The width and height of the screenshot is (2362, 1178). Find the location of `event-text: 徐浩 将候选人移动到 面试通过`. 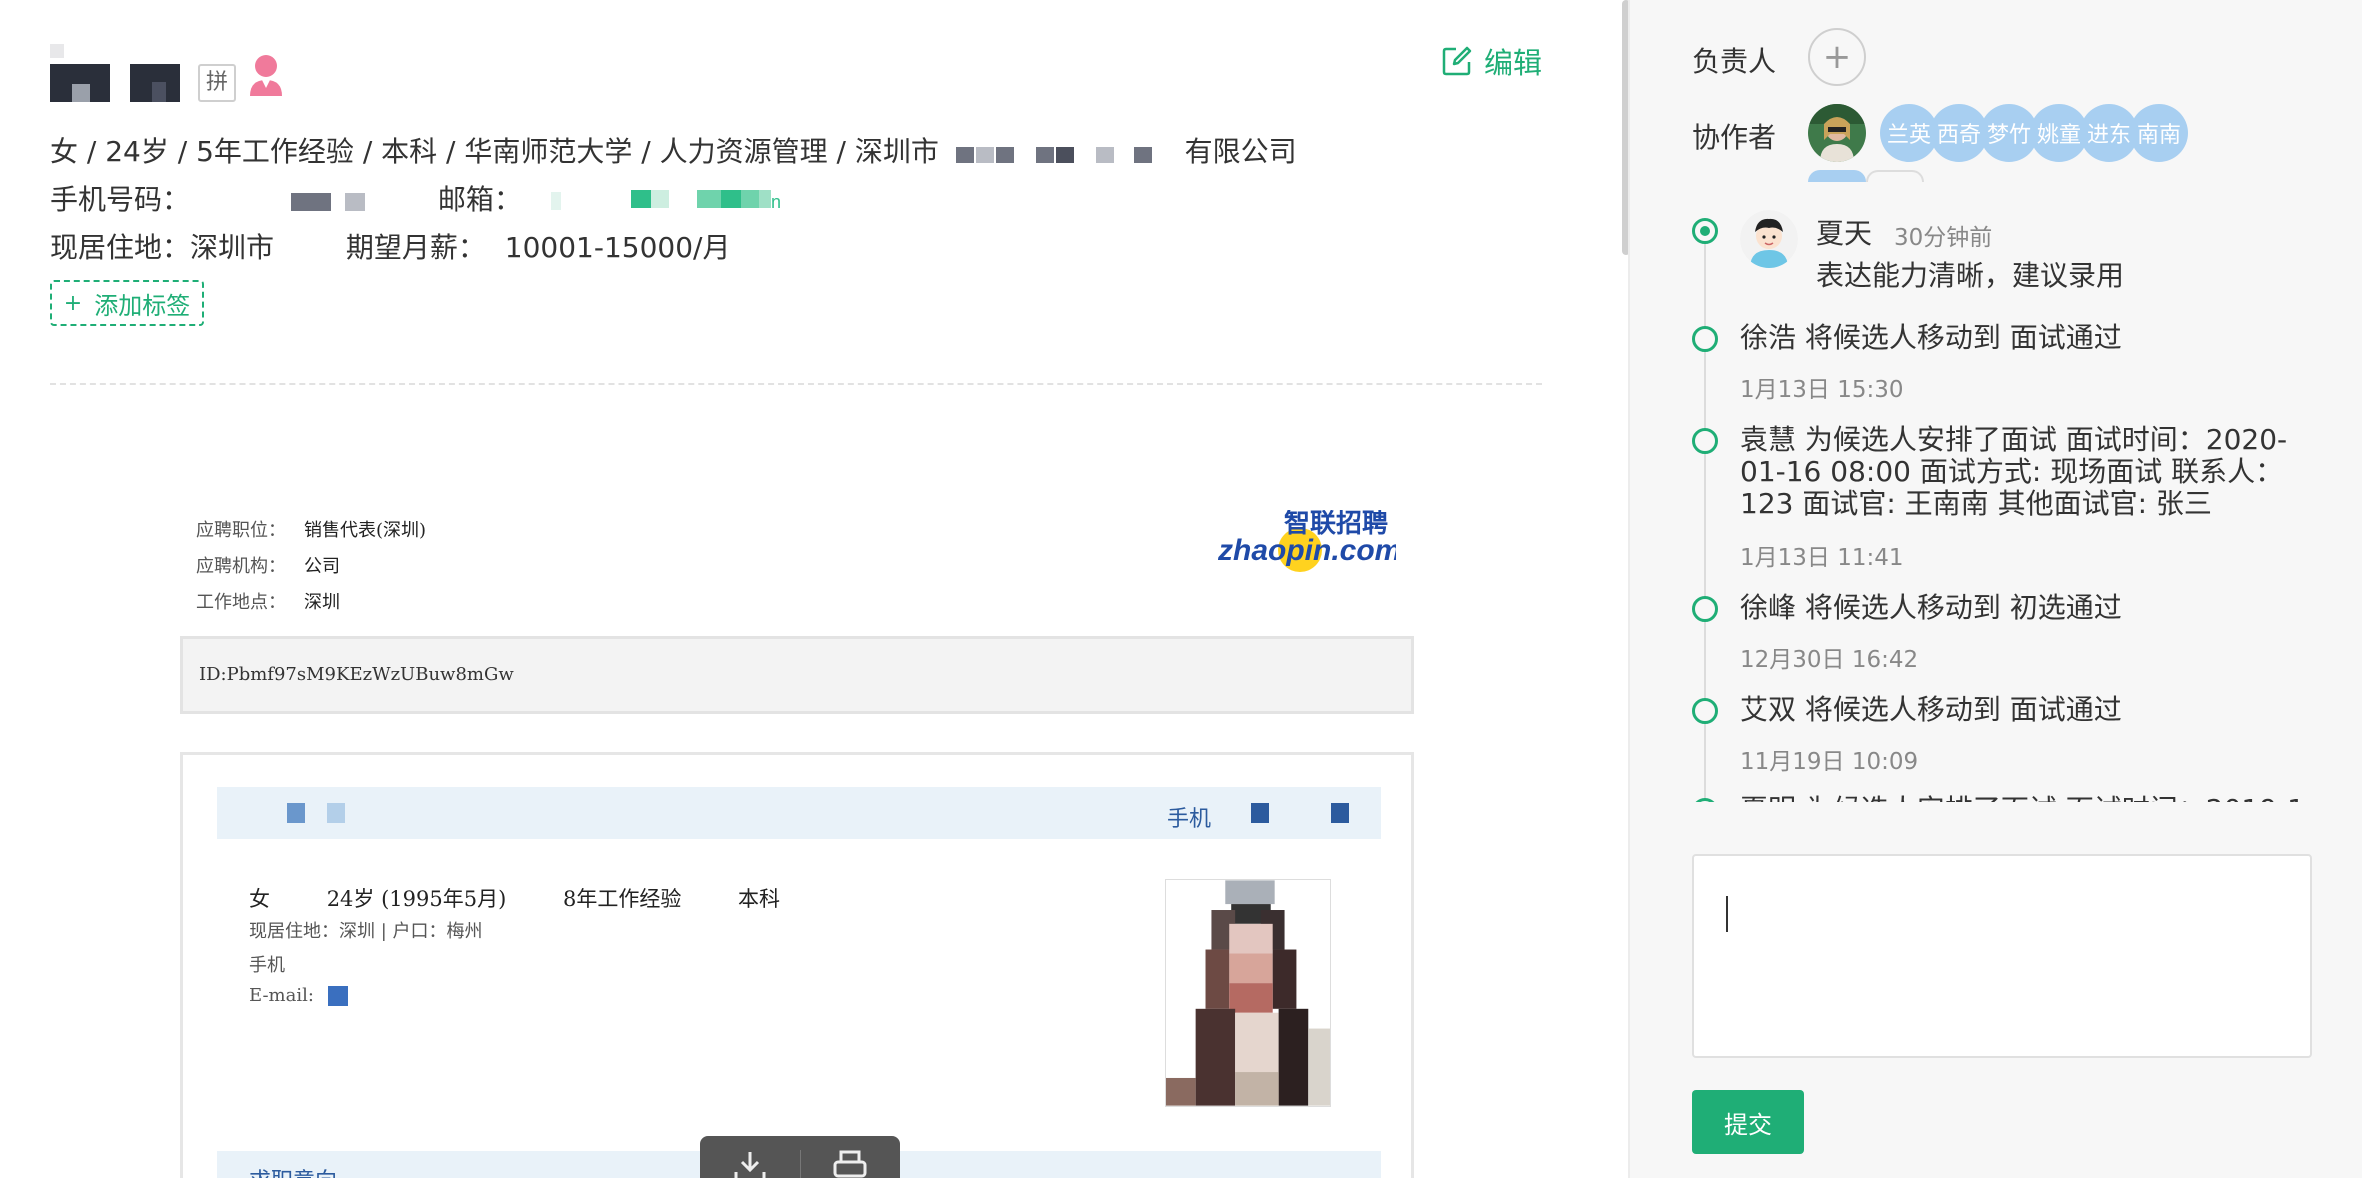

event-text: 徐浩 将候选人移动到 面试通过 is located at coordinates (1931, 337).